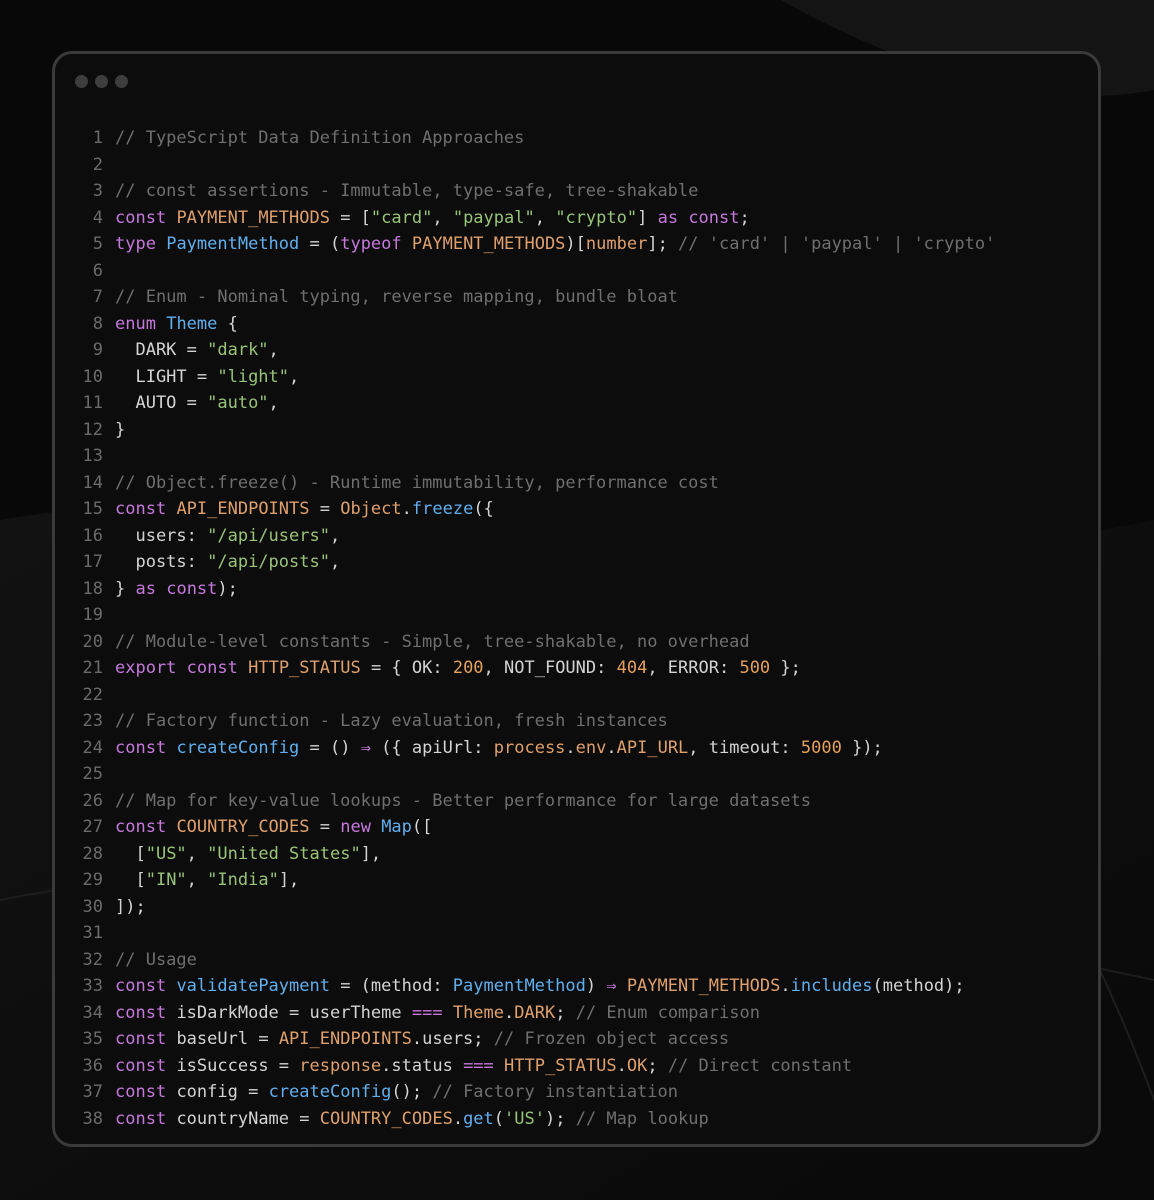 This screenshot has height=1200, width=1154. What do you see at coordinates (760, 1065) in the screenshot?
I see `code-token: // Direct constant` at bounding box center [760, 1065].